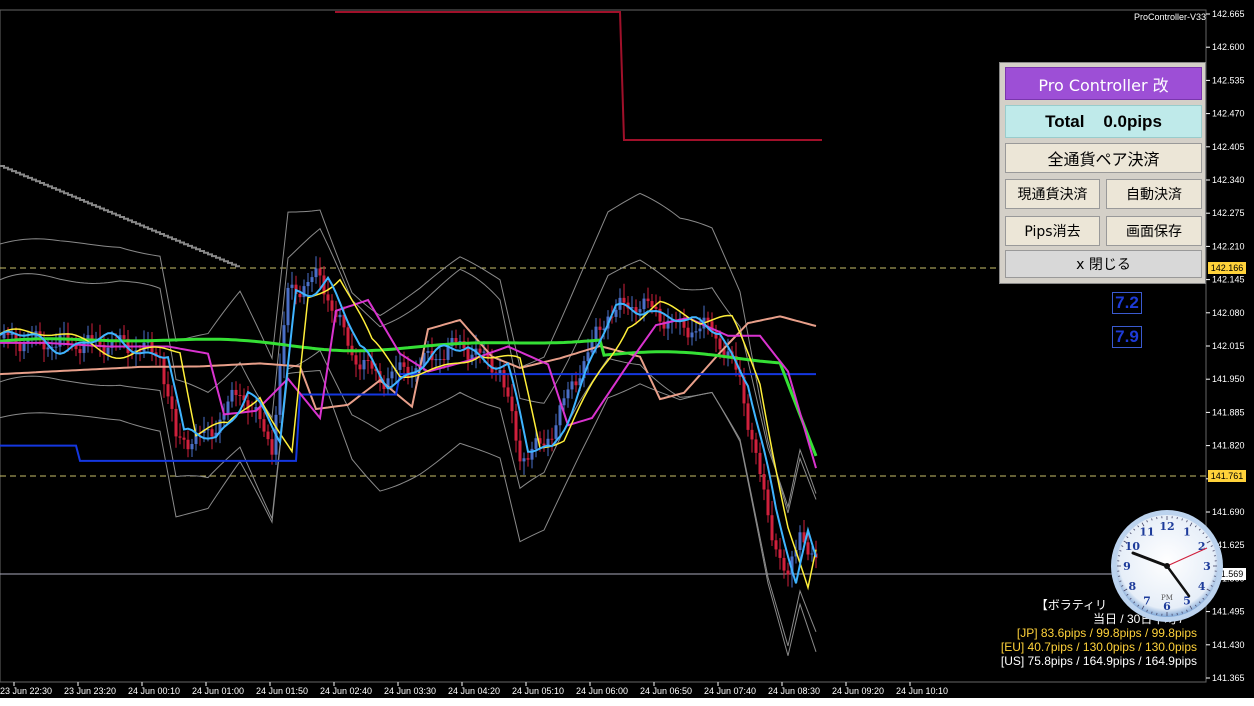 This screenshot has width=1254, height=706. I want to click on time-tick-label: 24 Jun 00:10, so click(154, 691).